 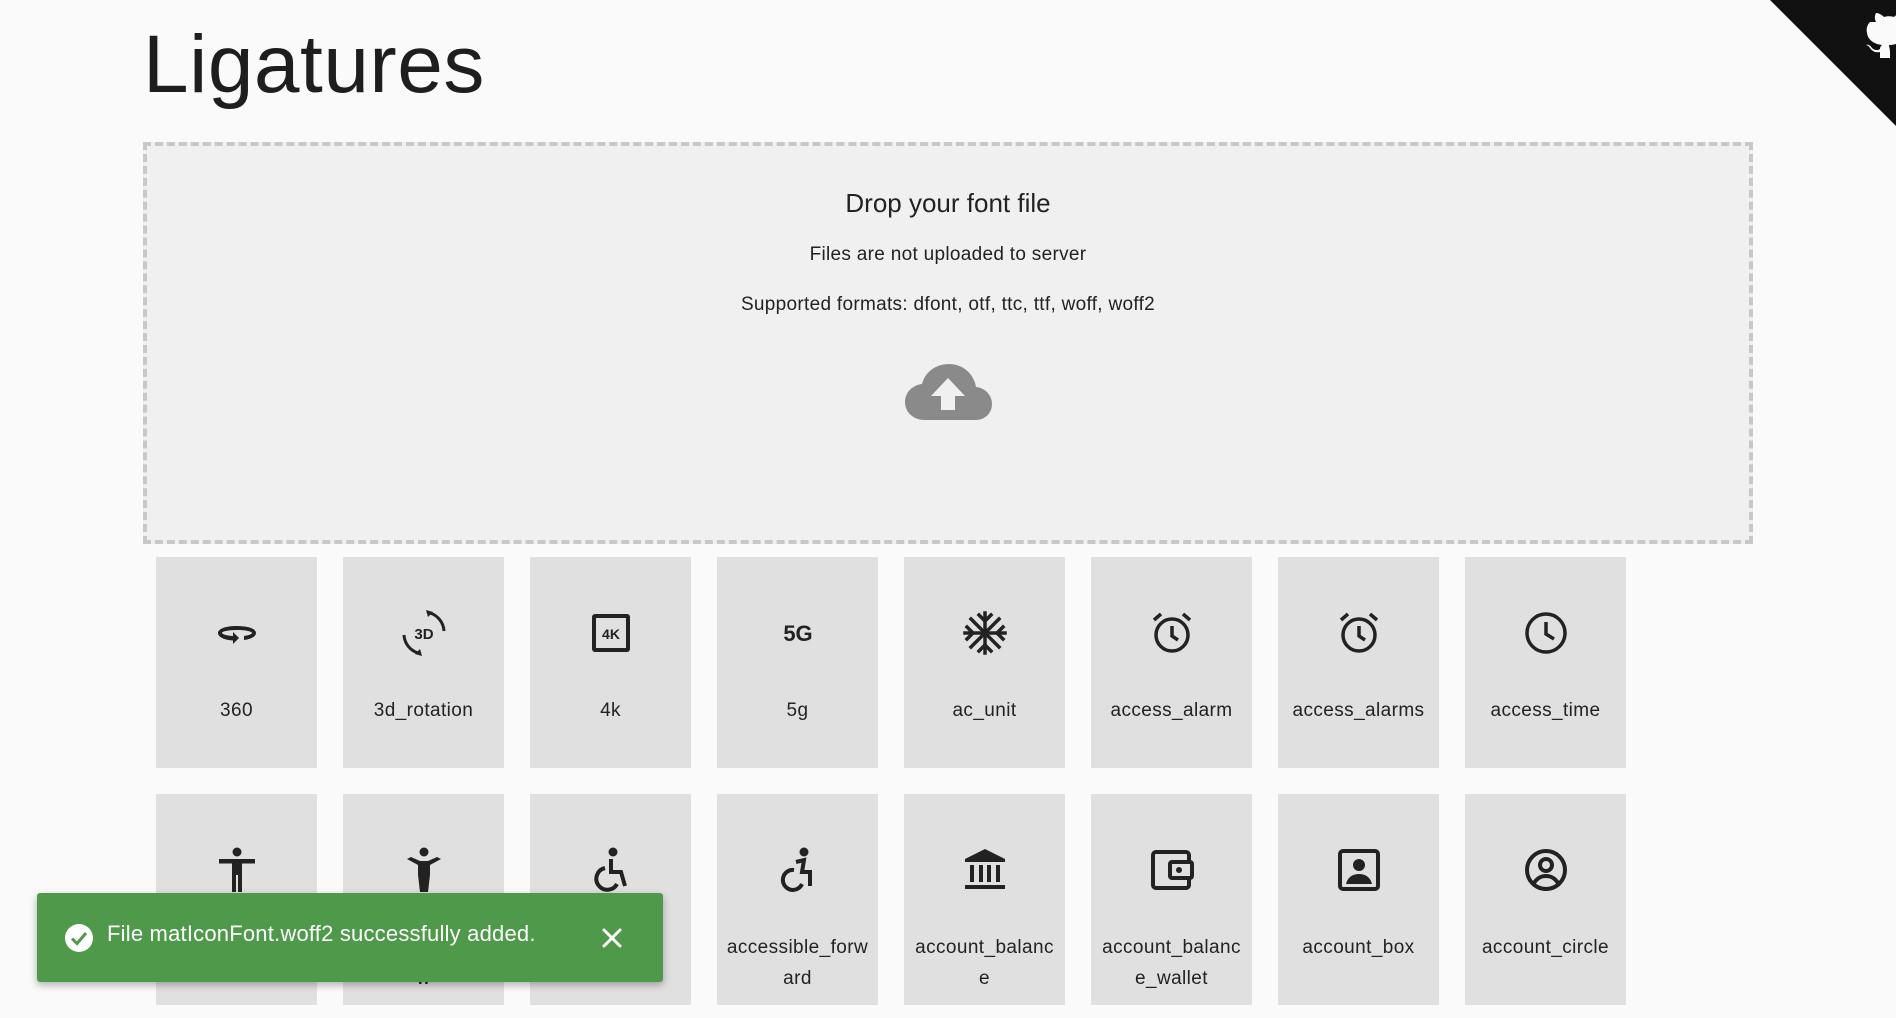 I want to click on icon-tile: access_alarms, so click(x=1358, y=662).